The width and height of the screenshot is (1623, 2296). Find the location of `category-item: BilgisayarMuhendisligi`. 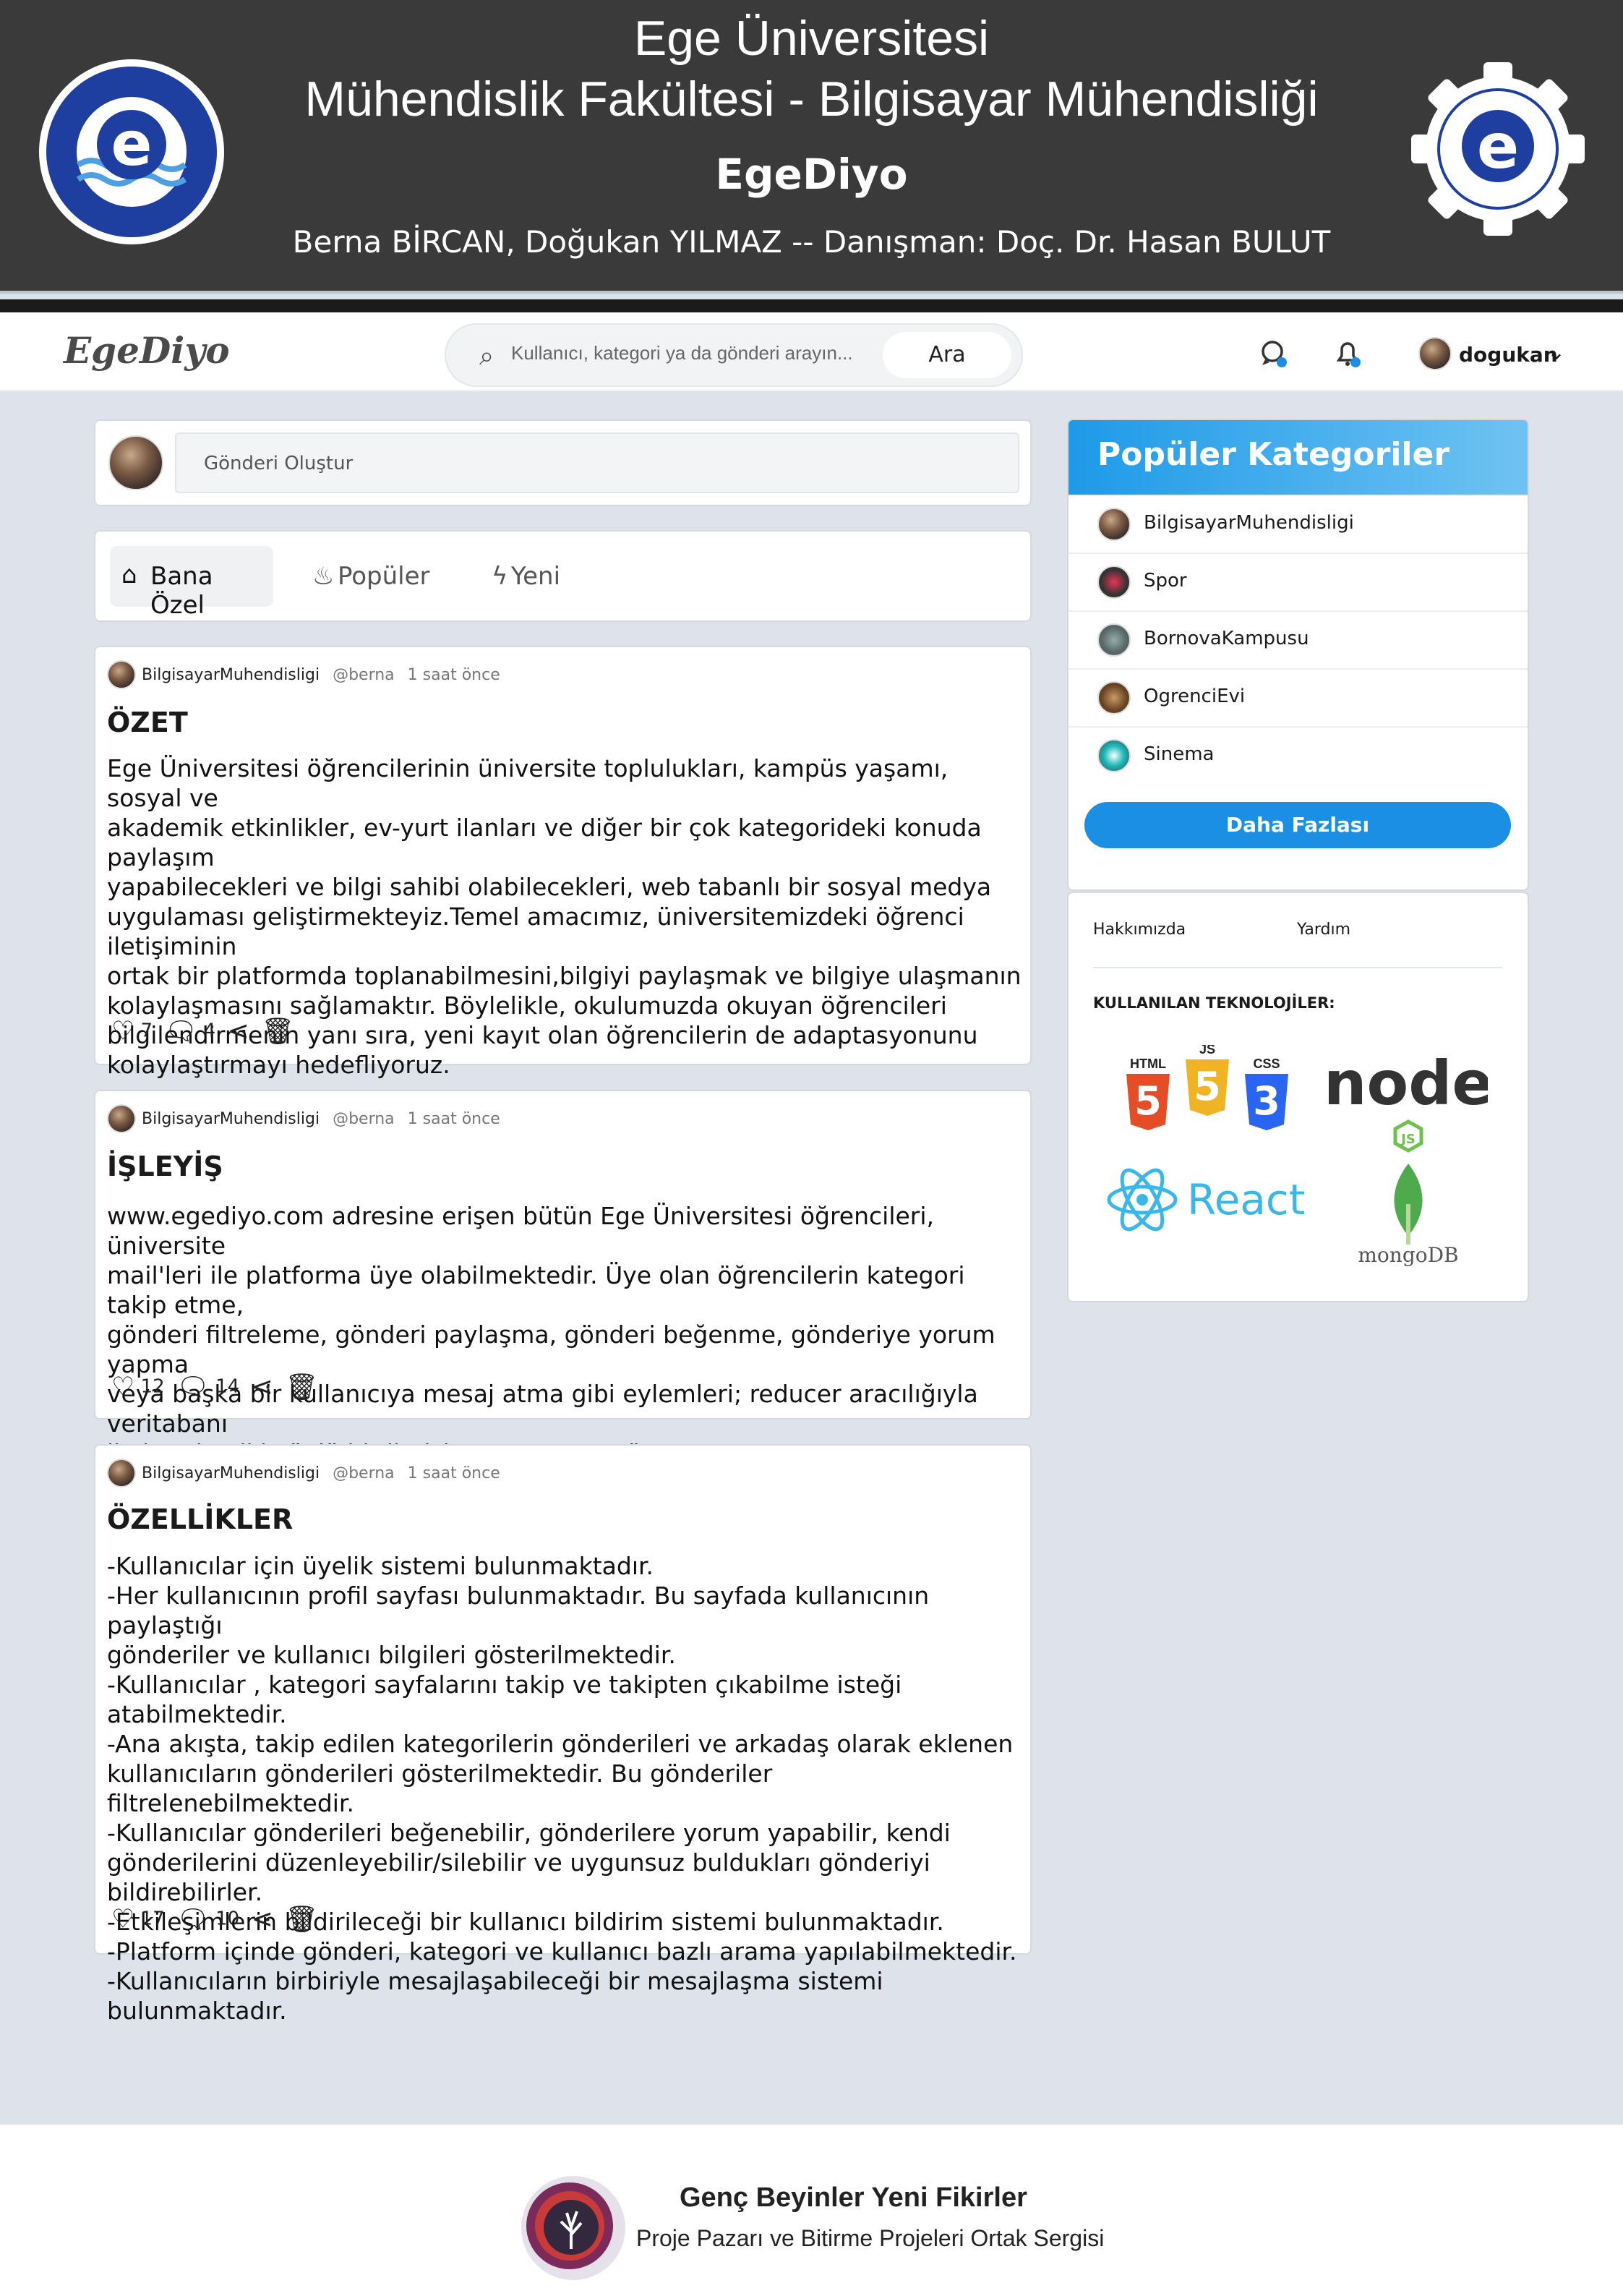

category-item: BilgisayarMuhendisligi is located at coordinates (1298, 523).